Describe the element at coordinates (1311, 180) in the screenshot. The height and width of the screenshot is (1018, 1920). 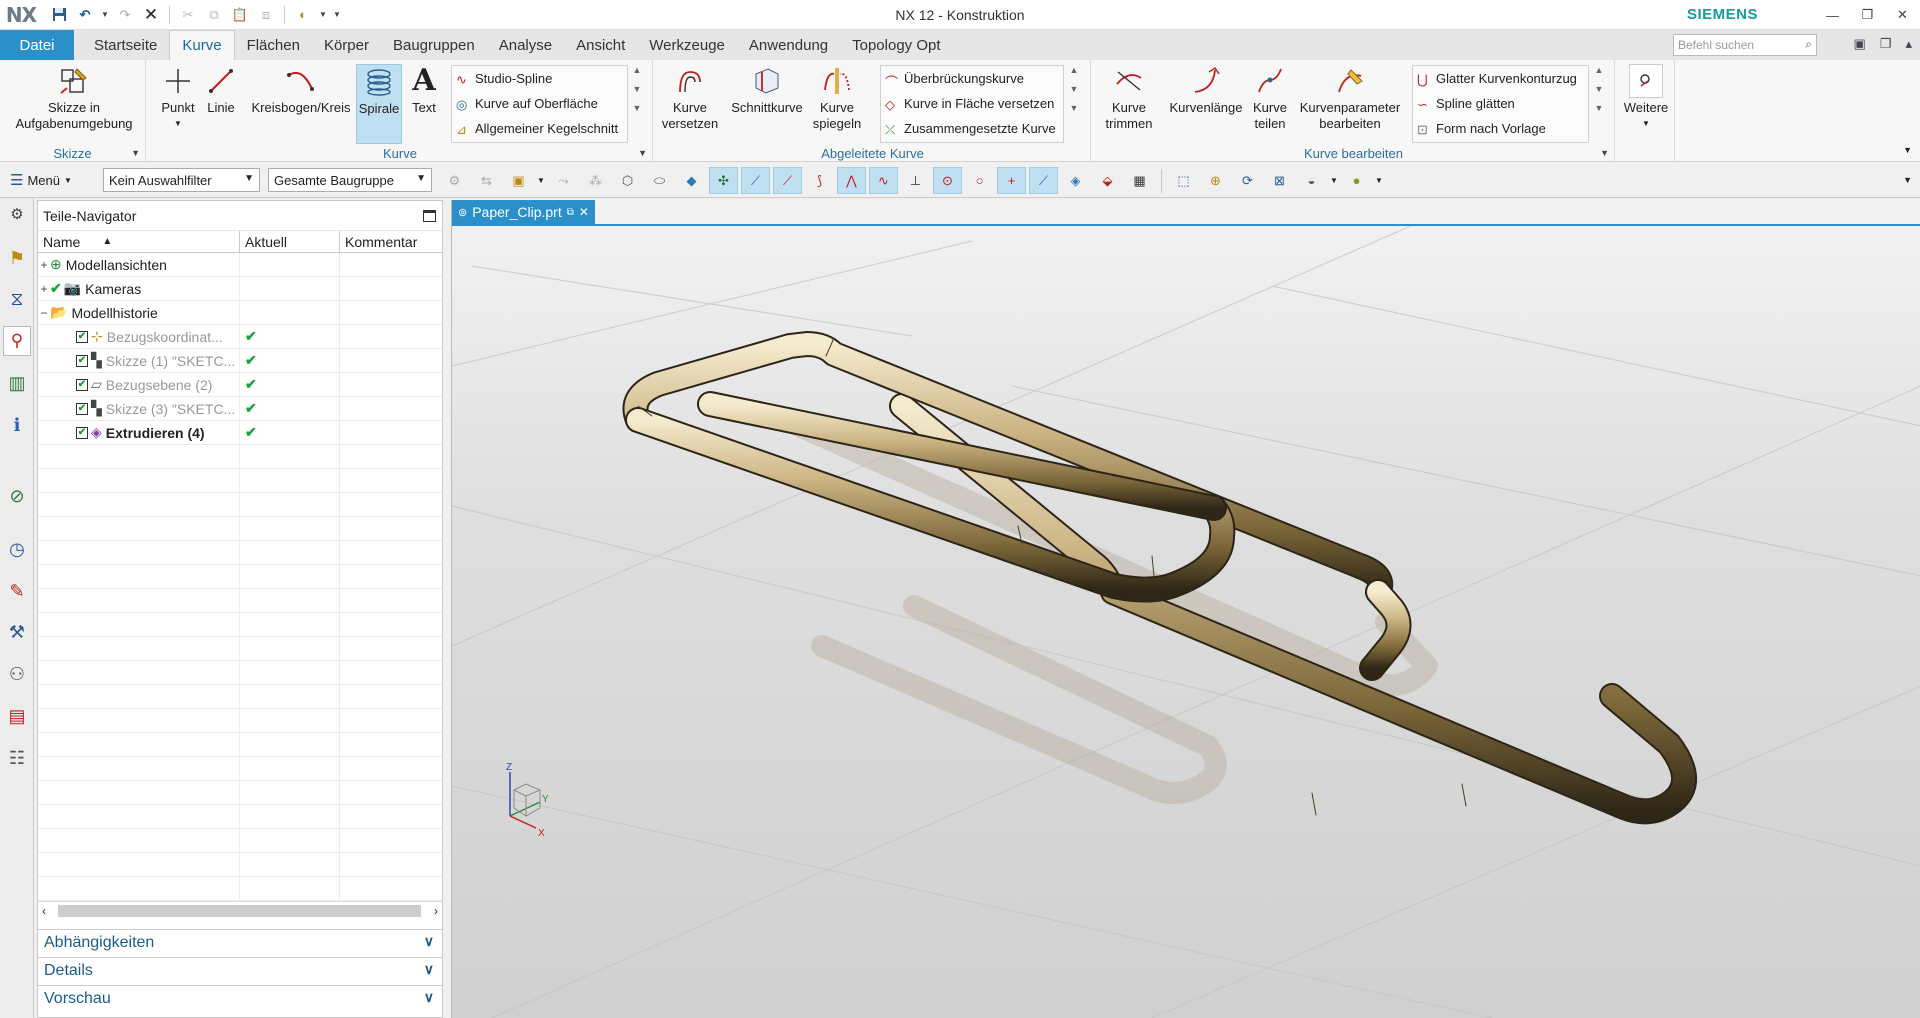
I see `render-style-icon: ◒` at that location.